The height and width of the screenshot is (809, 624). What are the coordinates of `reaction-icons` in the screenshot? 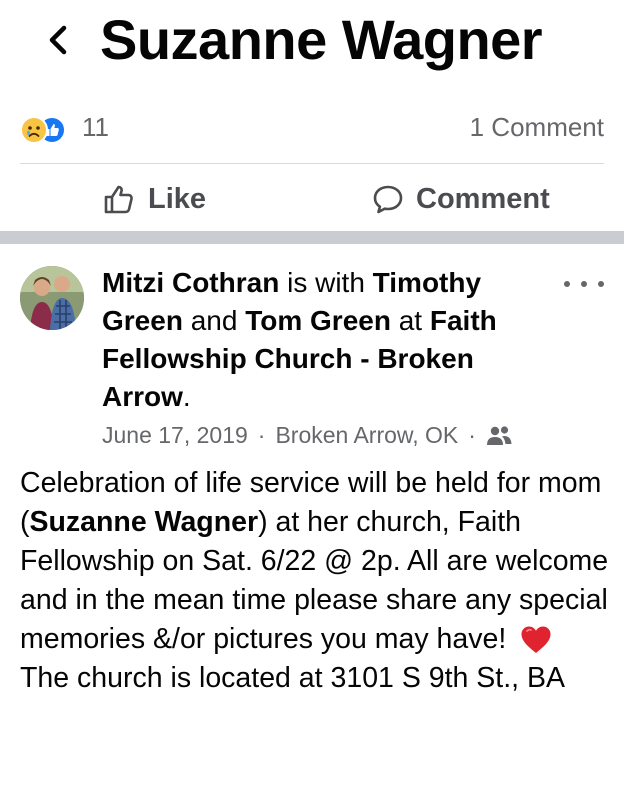 It's located at (49, 130).